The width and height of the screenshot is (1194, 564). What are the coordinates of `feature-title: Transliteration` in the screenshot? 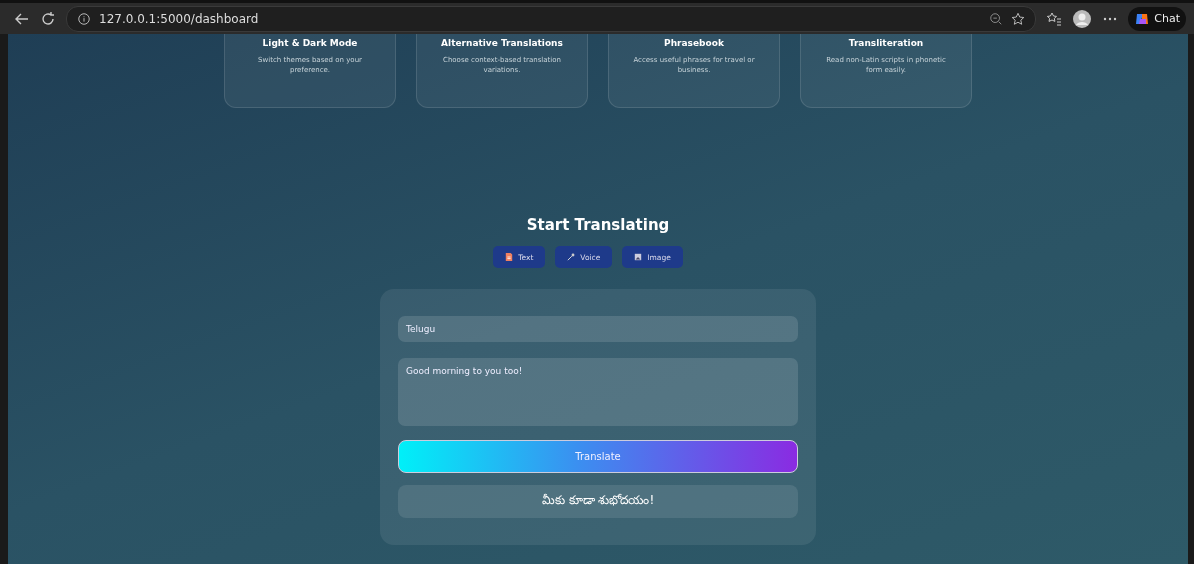 It's located at (886, 43).